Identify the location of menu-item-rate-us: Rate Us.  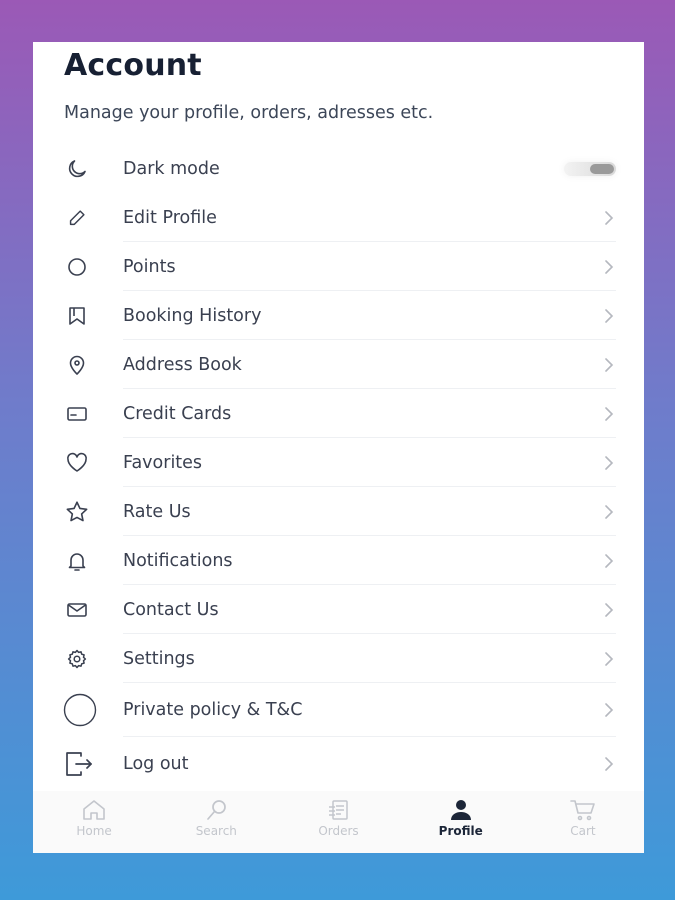
(338, 511).